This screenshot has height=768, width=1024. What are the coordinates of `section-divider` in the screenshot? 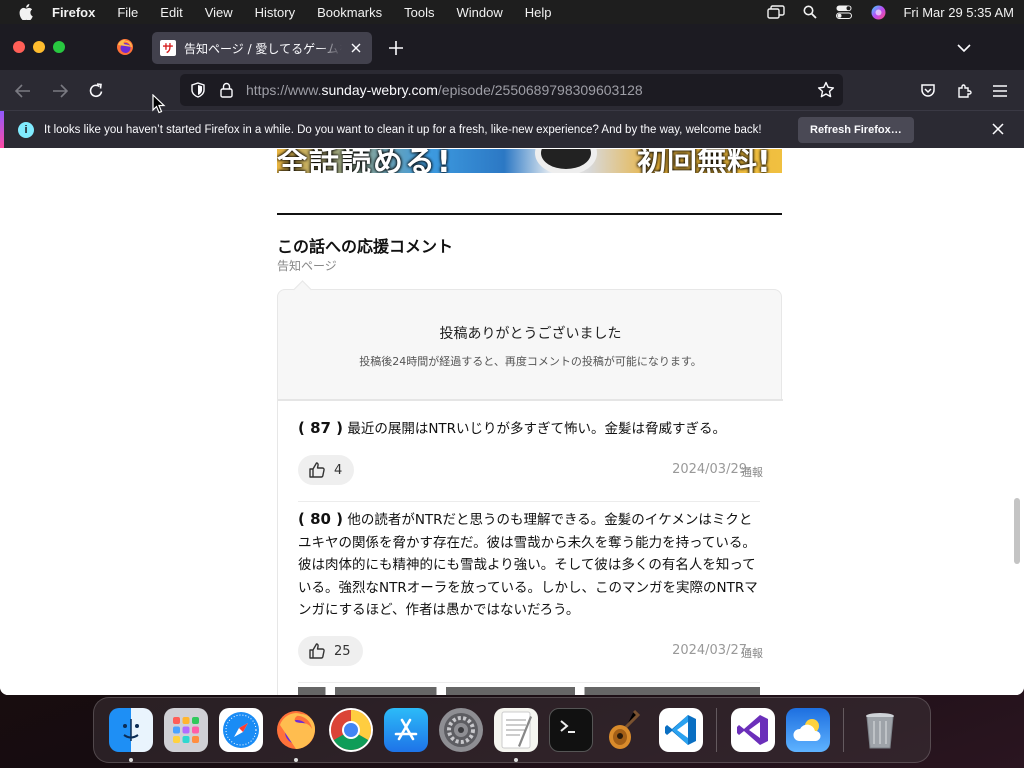 It's located at (529, 214).